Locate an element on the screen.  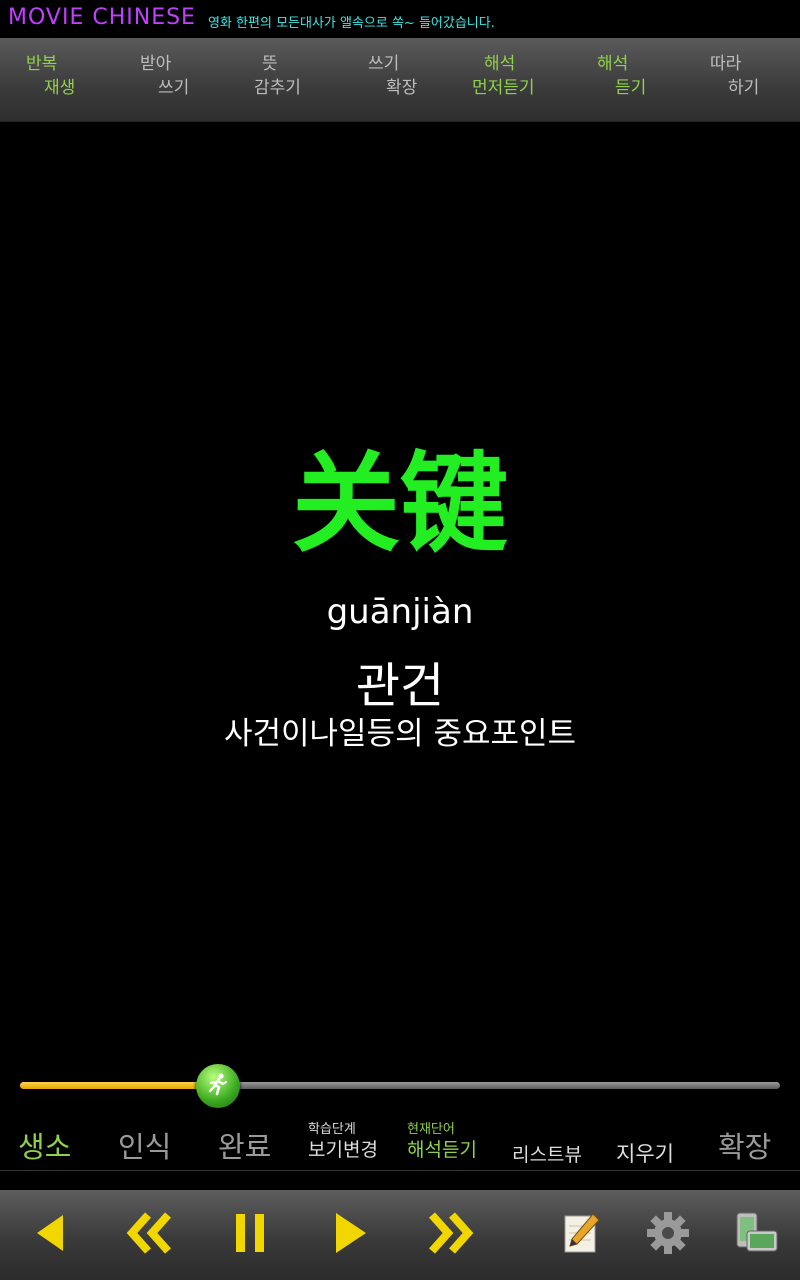
word-meaning: 사건이나일등의 중요포인트 is located at coordinates (400, 734).